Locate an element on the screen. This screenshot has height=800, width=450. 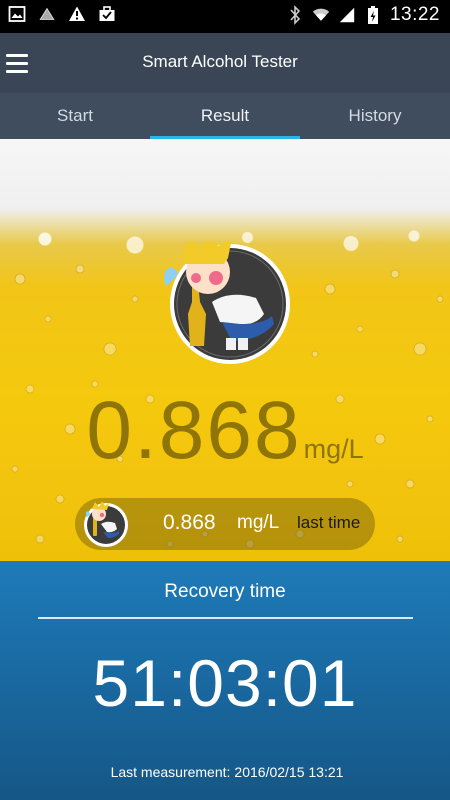
last-time-unit: mg/L is located at coordinates (258, 522).